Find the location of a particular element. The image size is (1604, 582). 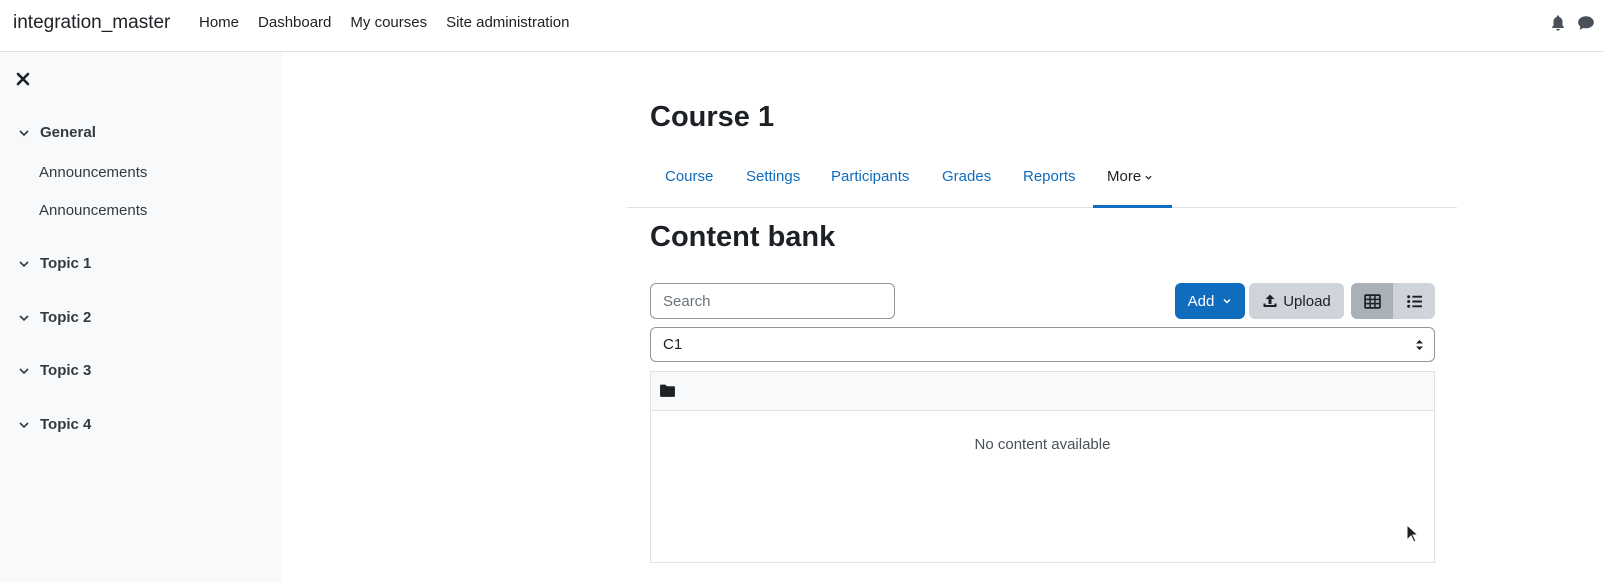

empty-message: No content available is located at coordinates (1042, 444).